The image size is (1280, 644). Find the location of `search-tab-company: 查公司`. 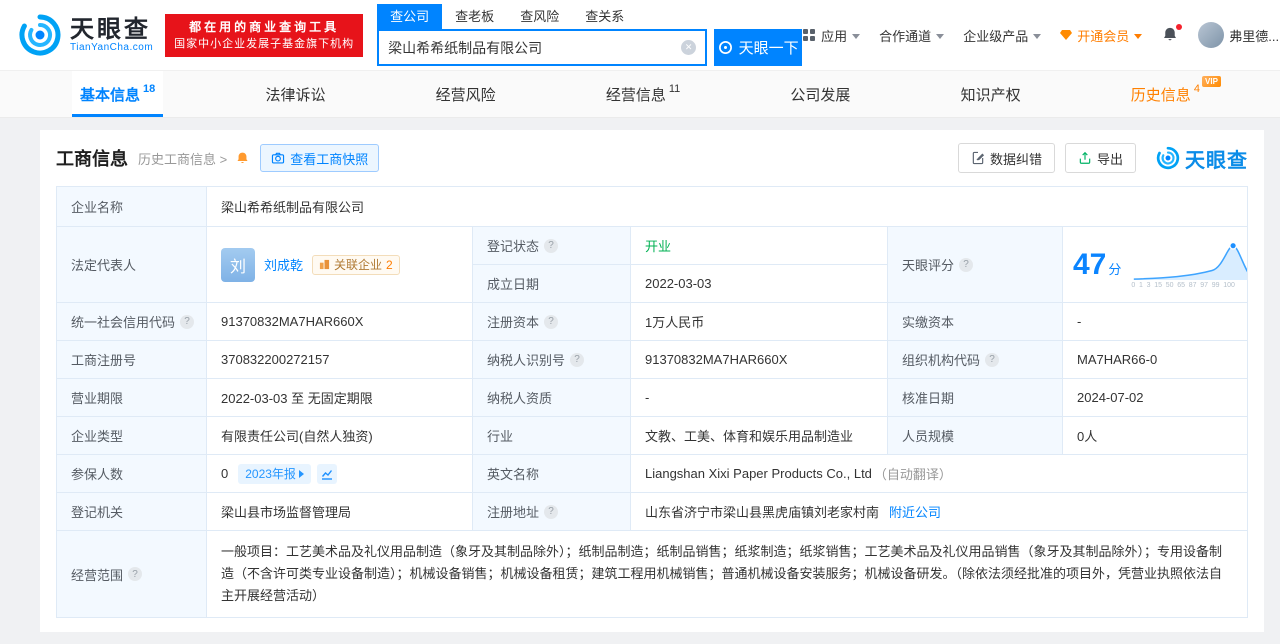

search-tab-company: 查公司 is located at coordinates (410, 16).